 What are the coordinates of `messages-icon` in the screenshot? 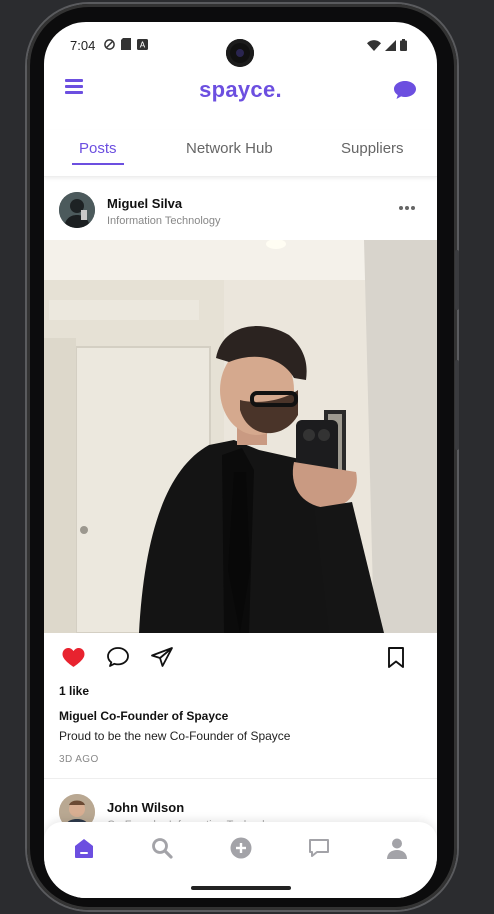 It's located at (319, 848).